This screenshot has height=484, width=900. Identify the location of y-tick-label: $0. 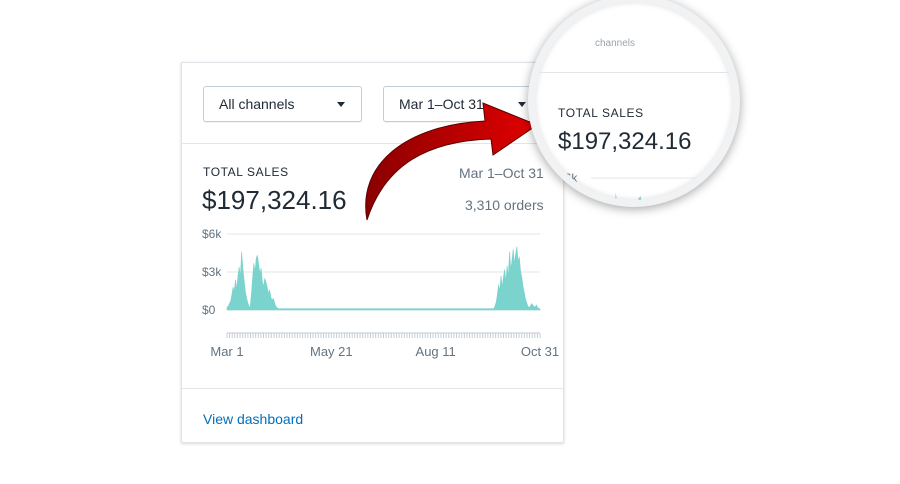
(209, 310).